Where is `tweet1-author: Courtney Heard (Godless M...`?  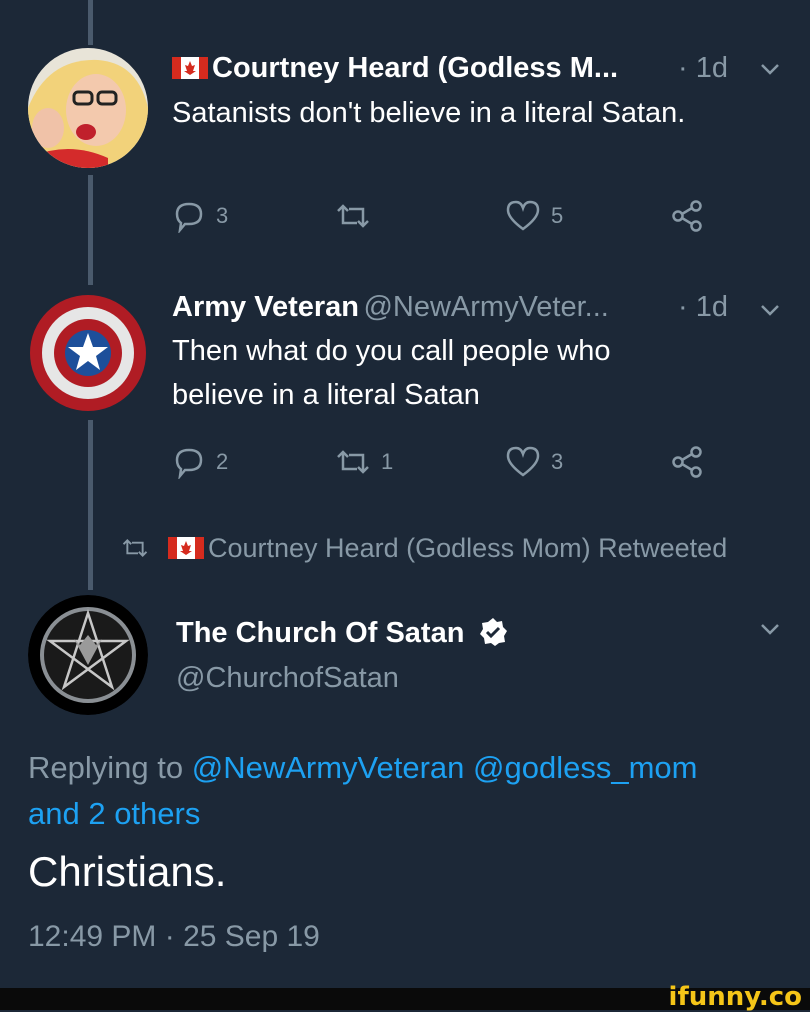 tweet1-author: Courtney Heard (Godless M... is located at coordinates (395, 68).